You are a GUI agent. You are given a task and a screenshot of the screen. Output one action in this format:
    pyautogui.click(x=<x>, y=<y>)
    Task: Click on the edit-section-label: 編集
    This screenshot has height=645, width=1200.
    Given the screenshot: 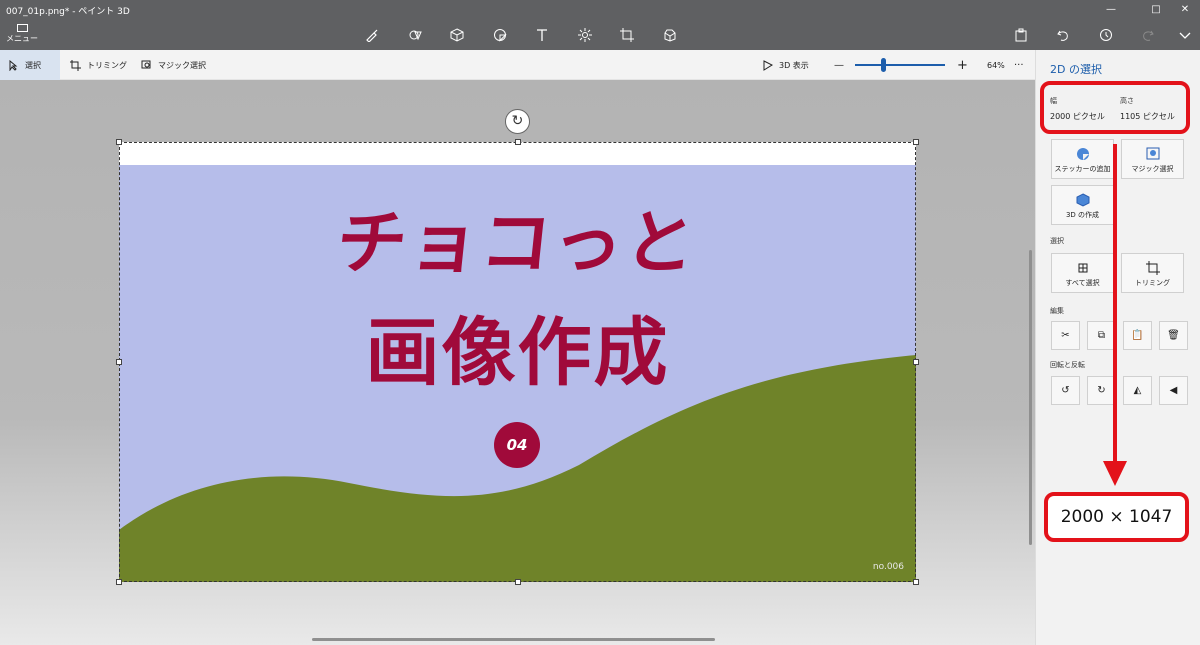 What is the action you would take?
    pyautogui.click(x=1057, y=311)
    